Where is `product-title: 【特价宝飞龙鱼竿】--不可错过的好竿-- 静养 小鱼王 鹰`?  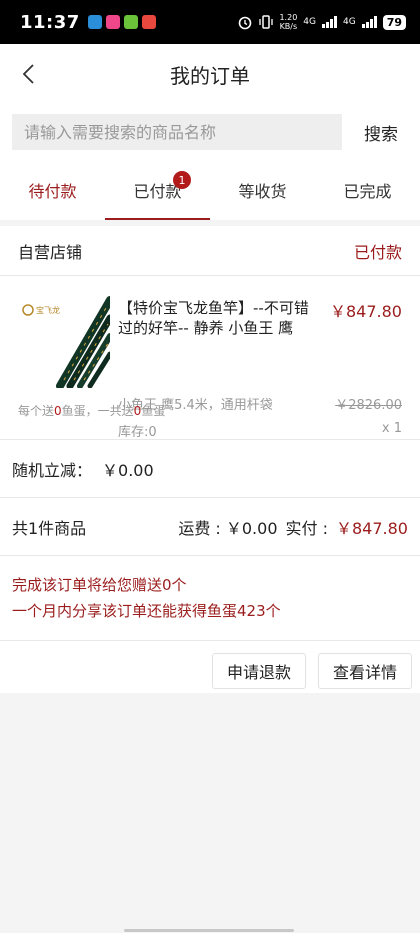 product-title: 【特价宝飞龙鱼竿】--不可错过的好竿-- 静养 小鱼王 鹰 is located at coordinates (213, 318).